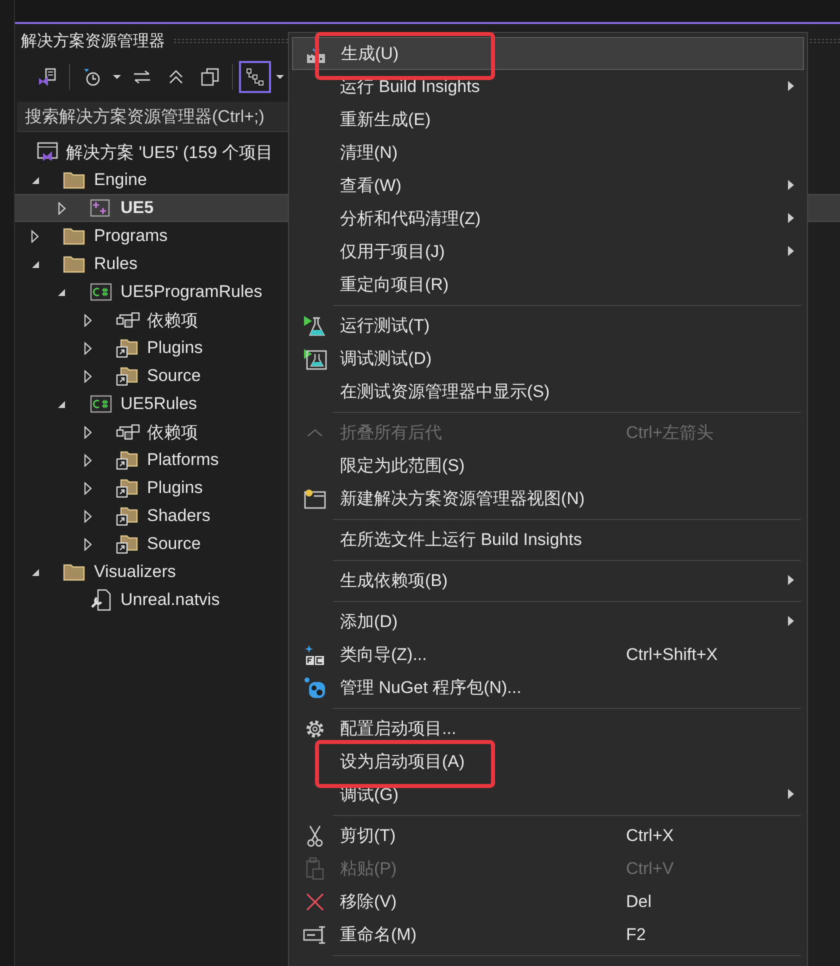 The height and width of the screenshot is (966, 840). What do you see at coordinates (93, 41) in the screenshot?
I see `panel-title: 解决方案资源管理器` at bounding box center [93, 41].